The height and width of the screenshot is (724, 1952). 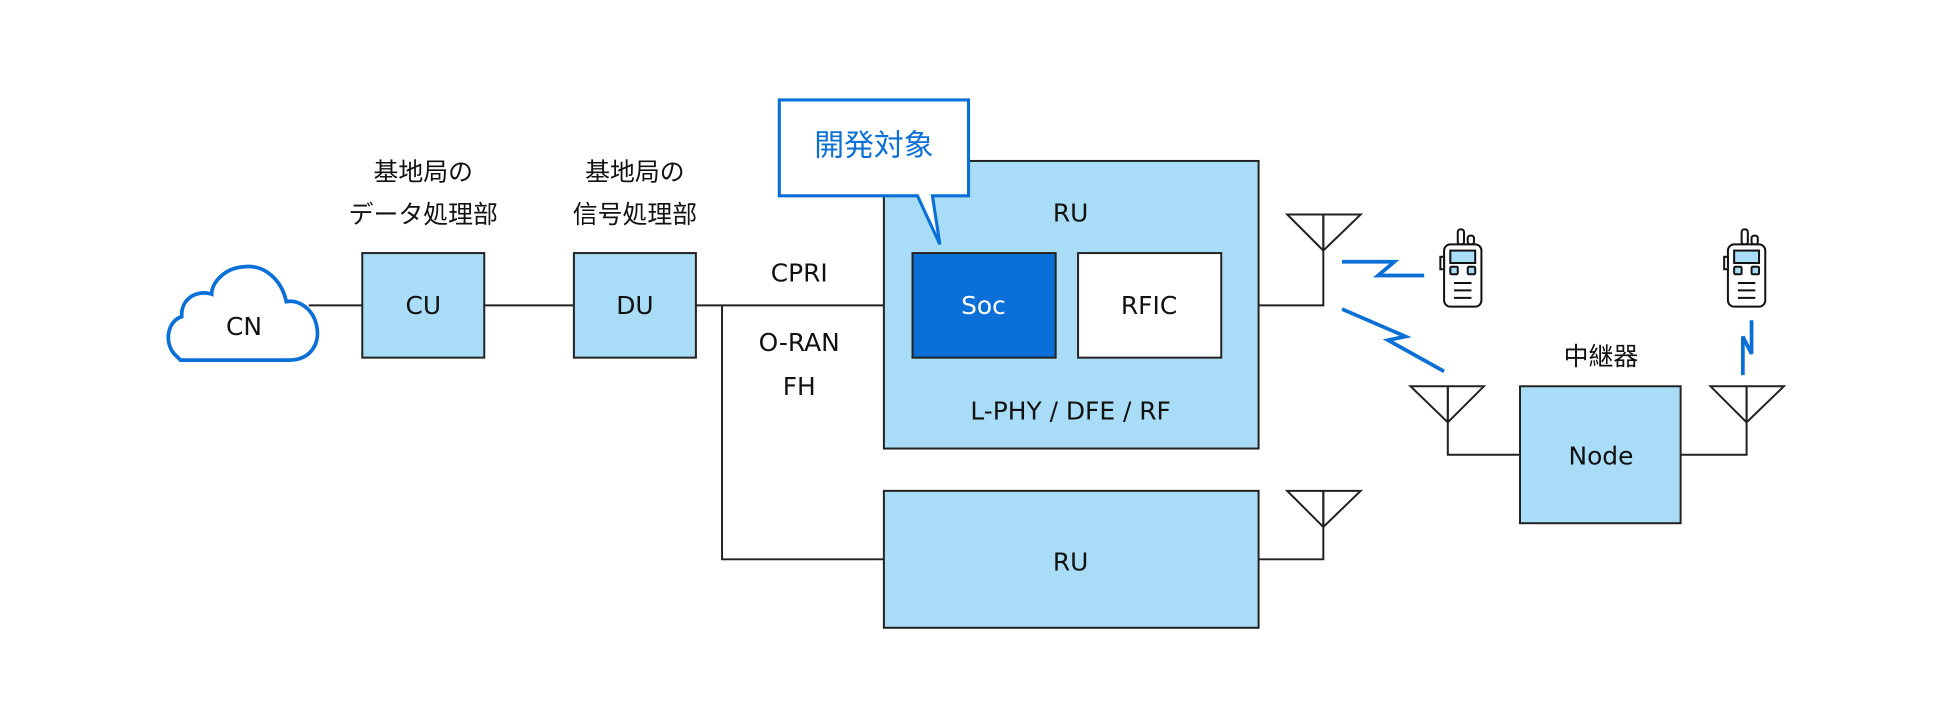 I want to click on ru1-footer: L-PHY / DFE / RF, so click(x=1070, y=411).